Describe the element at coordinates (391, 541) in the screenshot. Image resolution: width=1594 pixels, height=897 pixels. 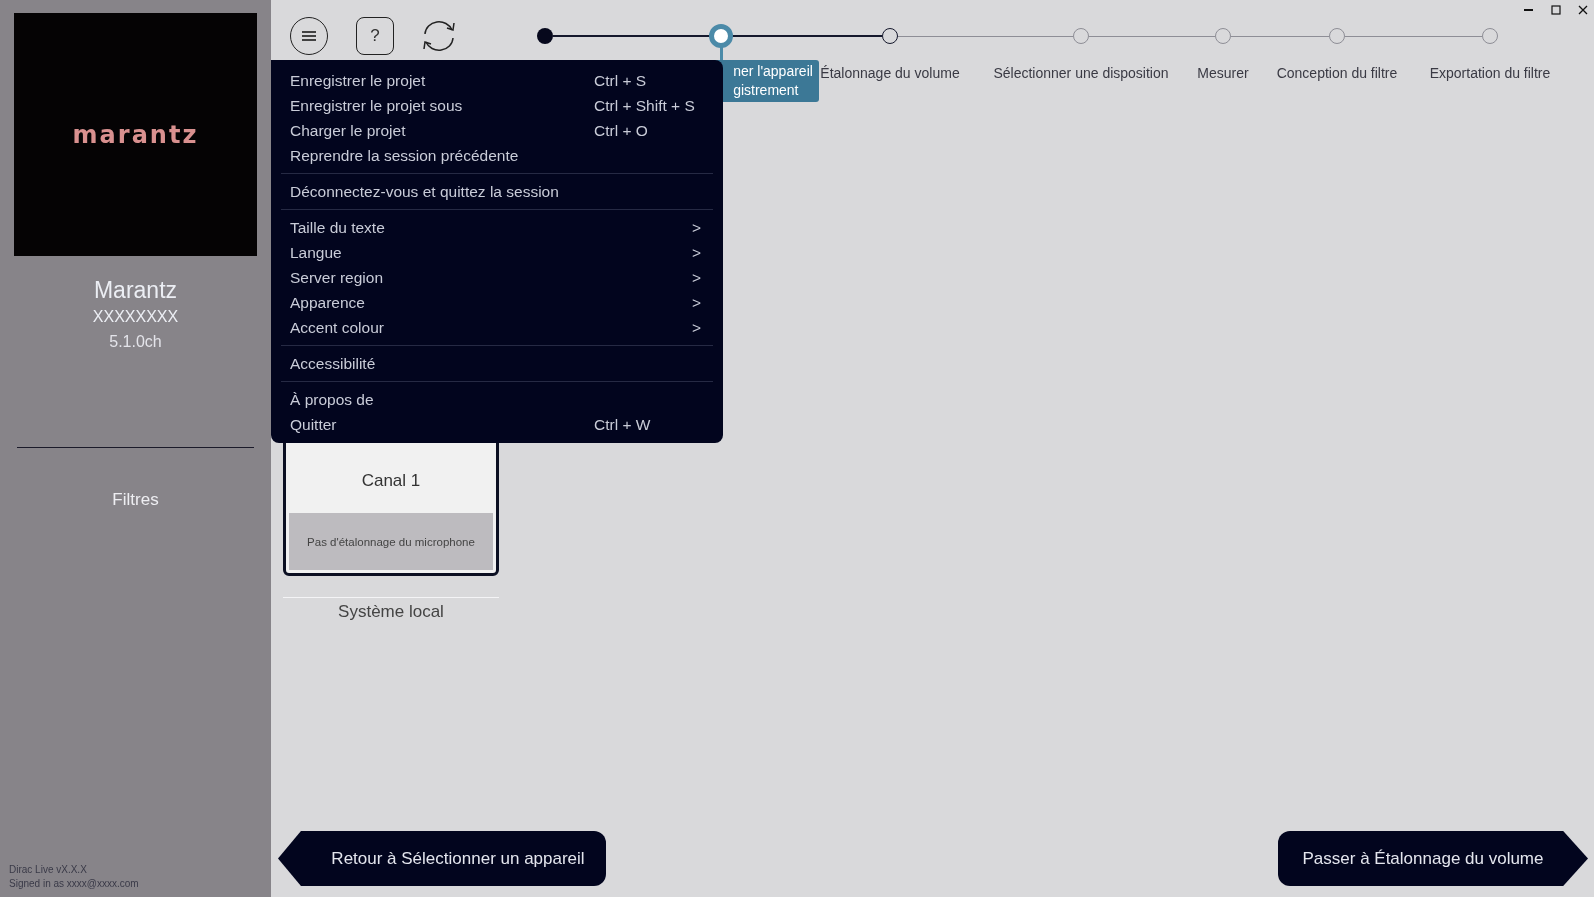
I see `calibration-status: Pas d'étalonnage du microphone` at that location.